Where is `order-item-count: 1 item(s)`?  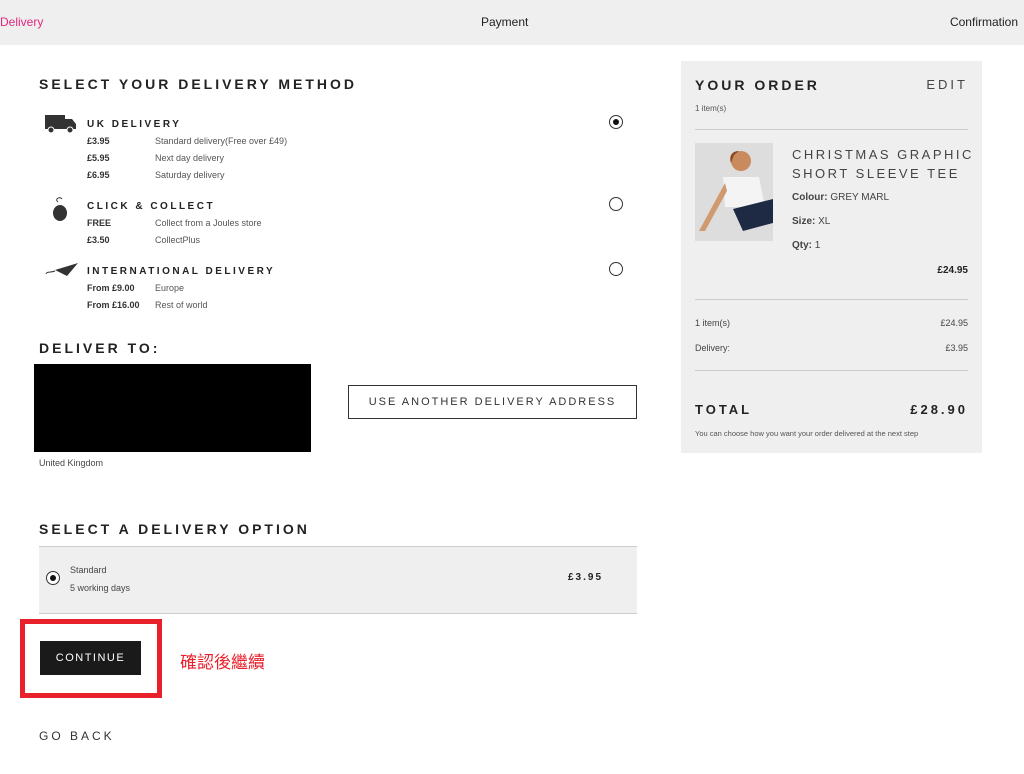
order-item-count: 1 item(s) is located at coordinates (711, 108).